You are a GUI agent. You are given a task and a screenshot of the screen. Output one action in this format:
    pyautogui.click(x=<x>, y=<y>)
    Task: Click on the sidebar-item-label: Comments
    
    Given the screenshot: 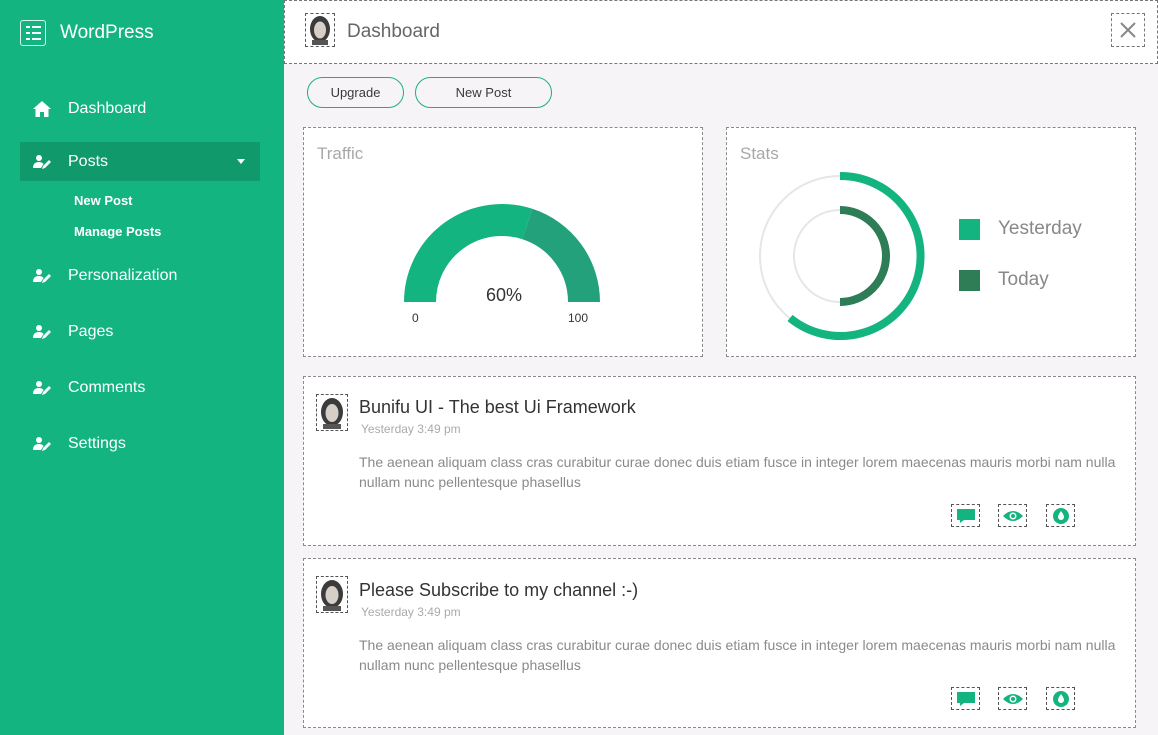 What is the action you would take?
    pyautogui.click(x=107, y=387)
    